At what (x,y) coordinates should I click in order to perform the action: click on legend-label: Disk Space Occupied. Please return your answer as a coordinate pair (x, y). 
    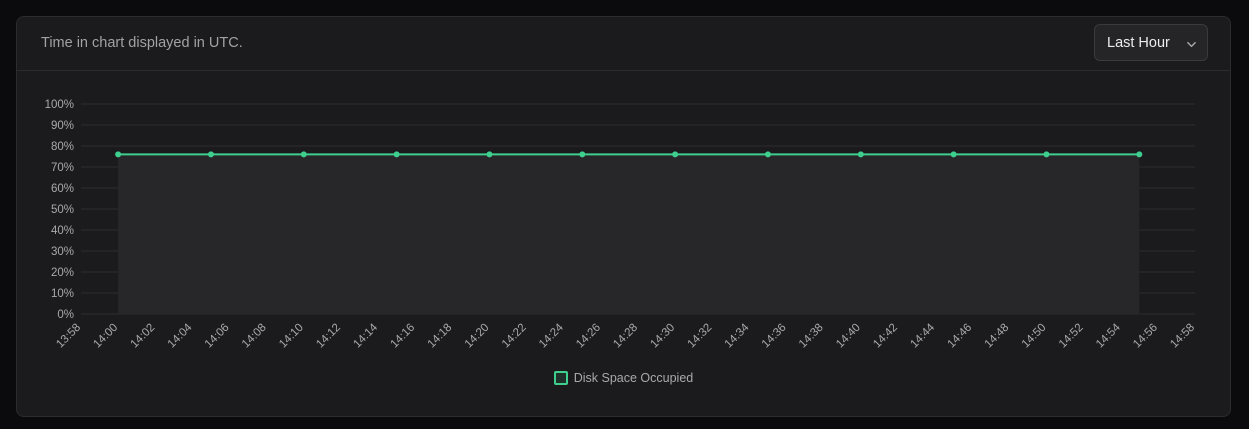
    Looking at the image, I should click on (633, 378).